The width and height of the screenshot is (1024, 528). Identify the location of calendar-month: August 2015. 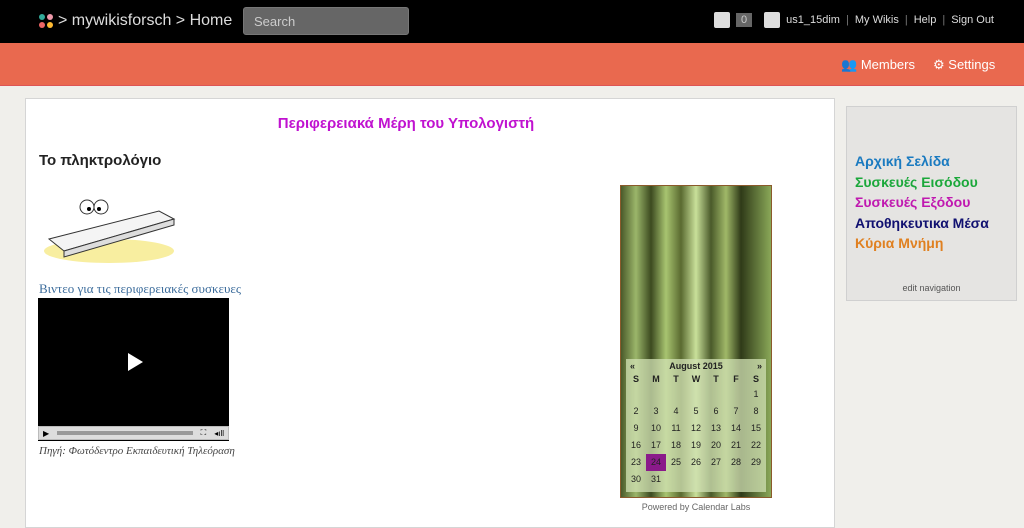
(696, 366).